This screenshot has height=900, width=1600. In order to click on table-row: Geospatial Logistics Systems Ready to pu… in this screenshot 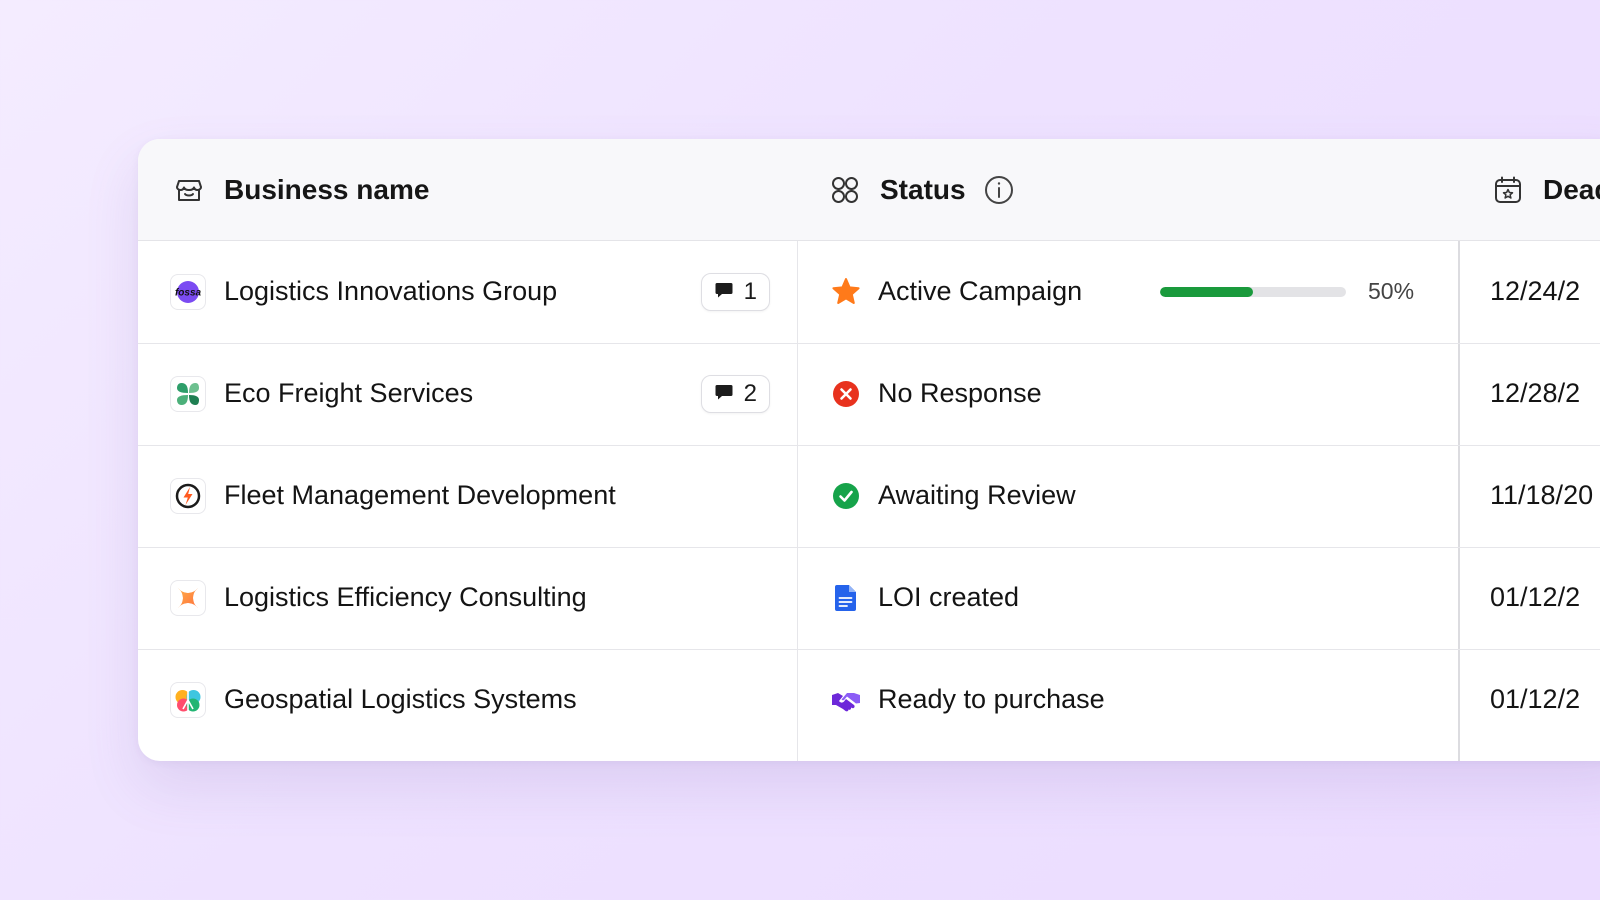, I will do `click(869, 699)`.